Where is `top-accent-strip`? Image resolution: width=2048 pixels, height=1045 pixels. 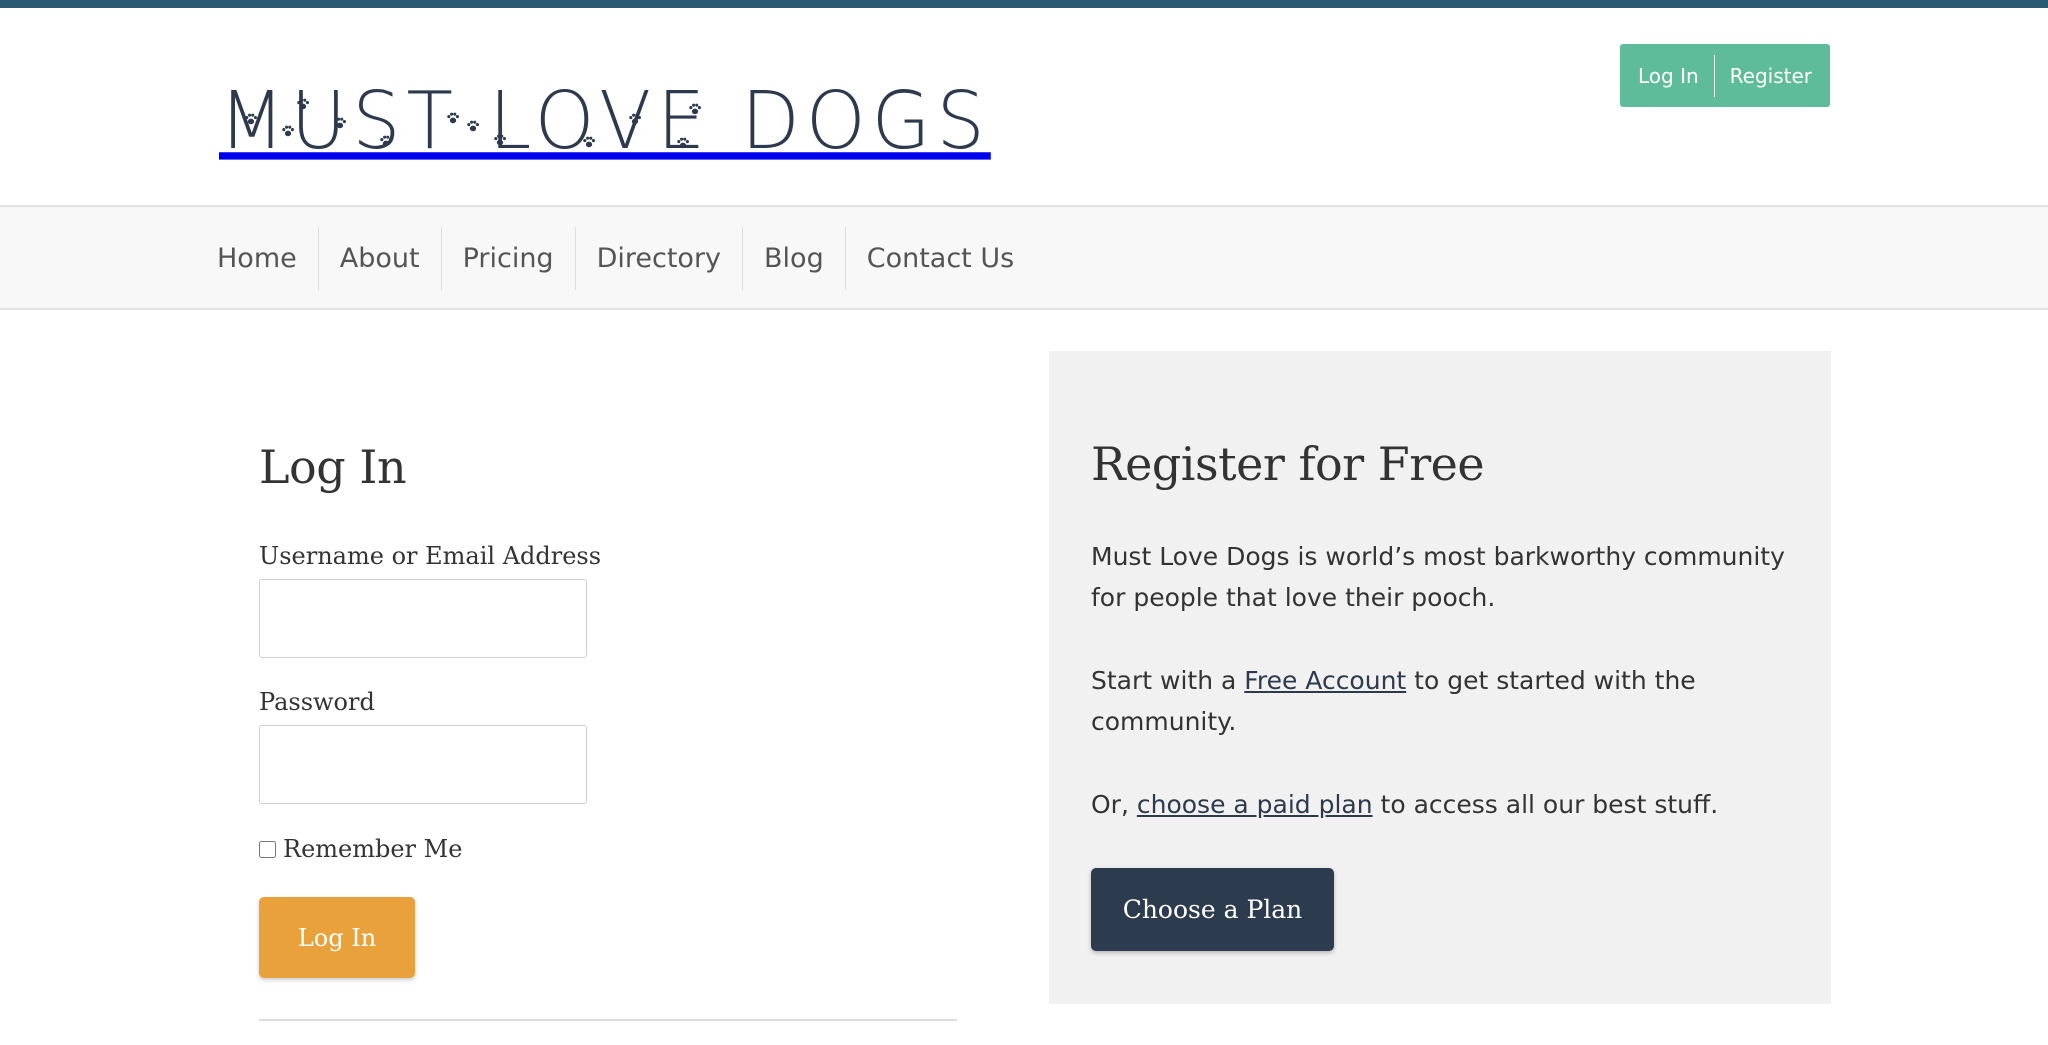 top-accent-strip is located at coordinates (1024, 4).